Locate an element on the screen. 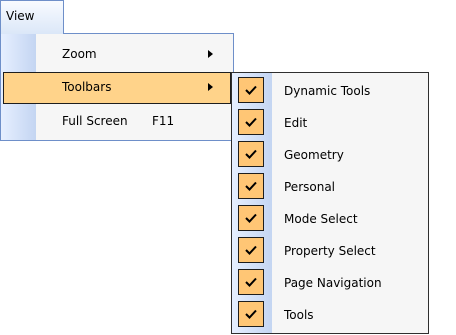 The image size is (456, 335). submenu-item-personal: Personal is located at coordinates (331, 186).